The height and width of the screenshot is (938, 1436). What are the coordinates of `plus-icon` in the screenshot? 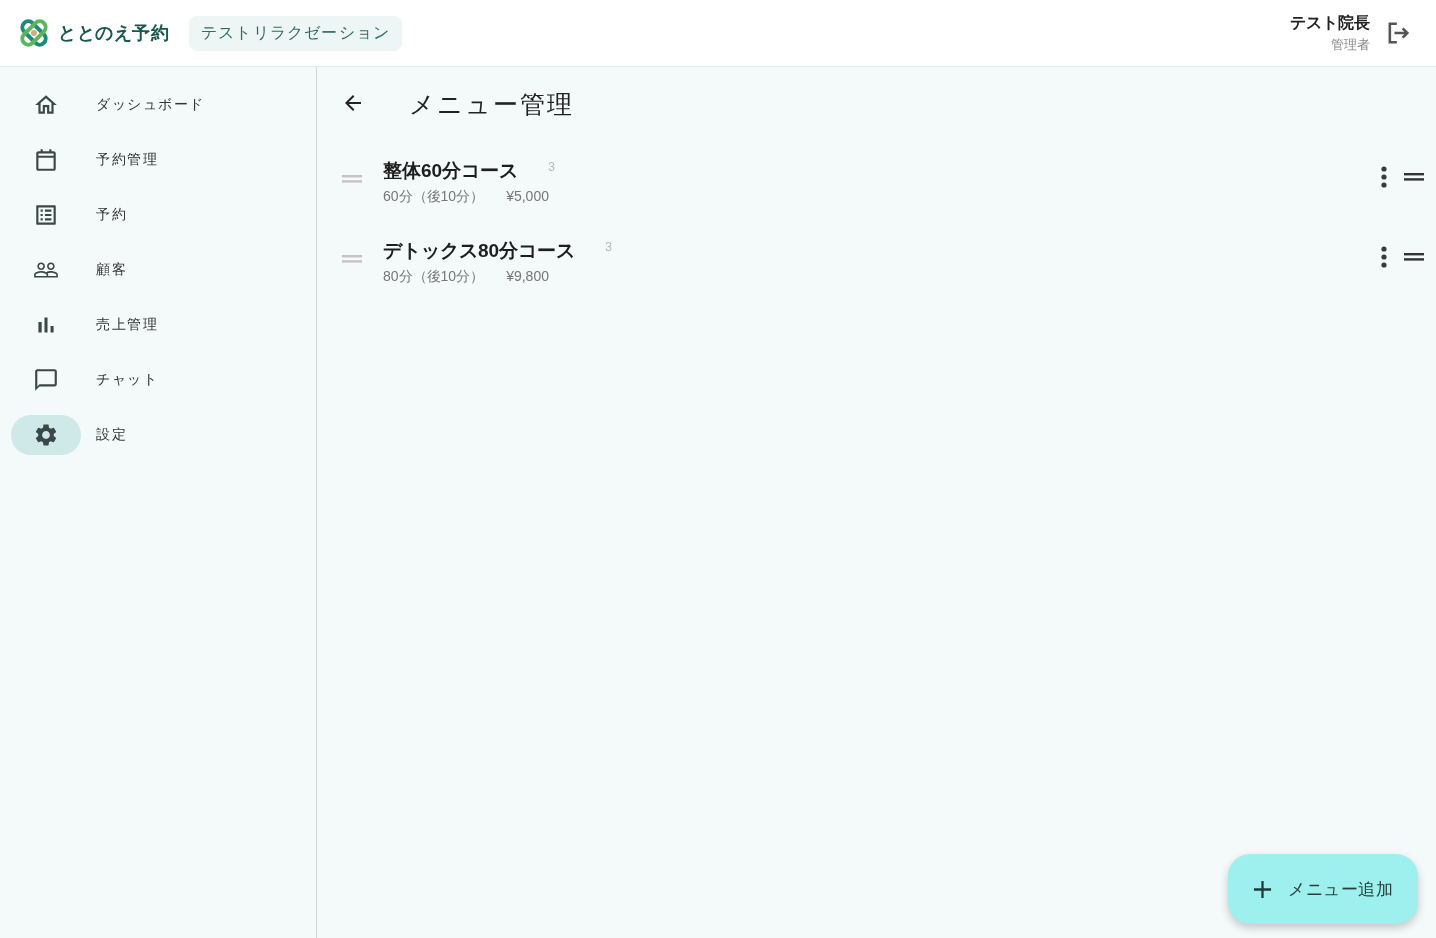 It's located at (1262, 889).